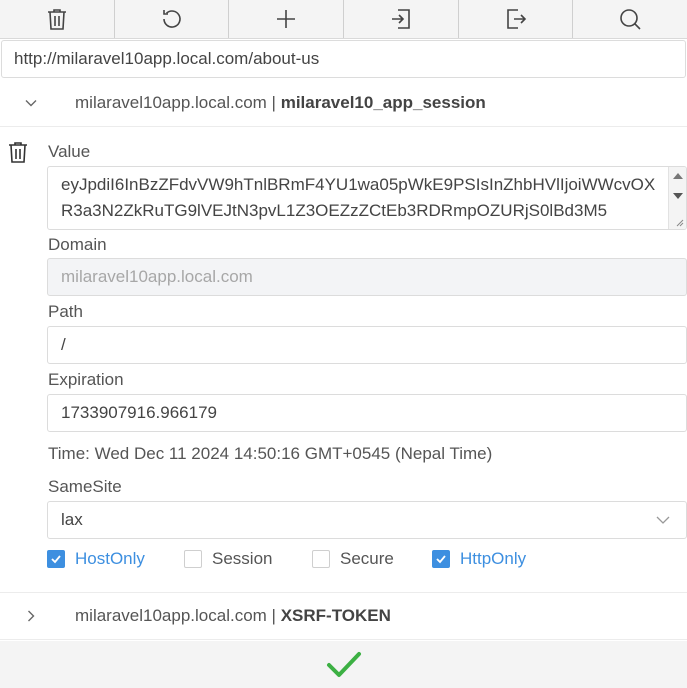 The image size is (687, 688). Describe the element at coordinates (383, 102) in the screenshot. I see `cookie-name: milaravel10_app_session` at that location.